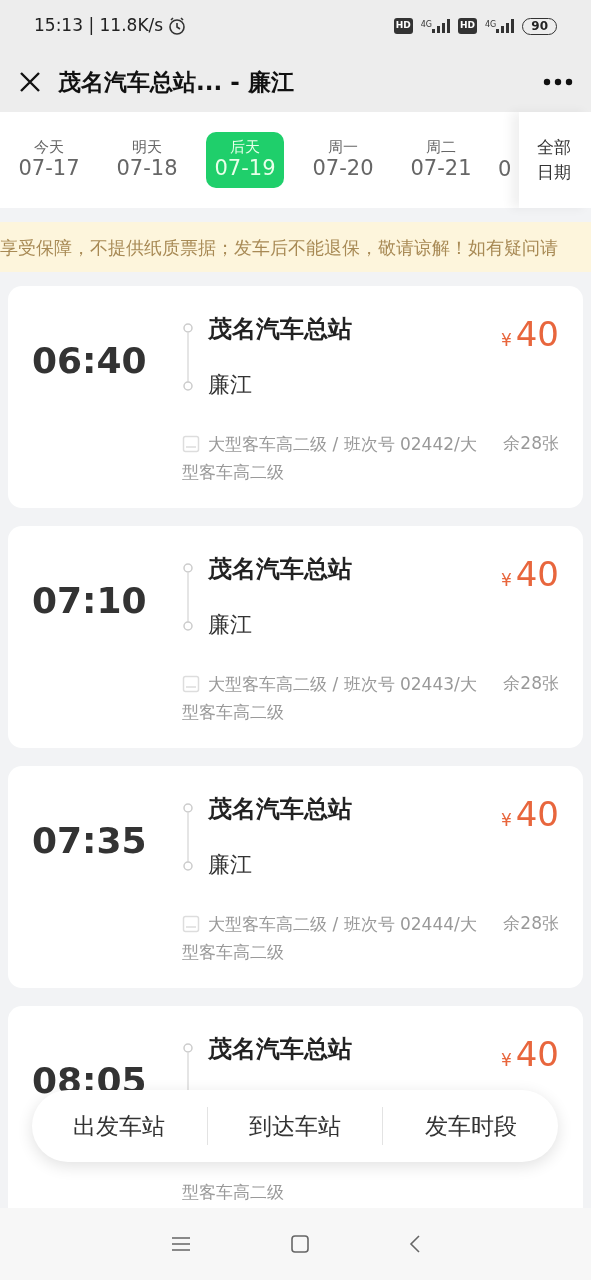  What do you see at coordinates (49, 160) in the screenshot?
I see `date-tab: 今天 07-17` at bounding box center [49, 160].